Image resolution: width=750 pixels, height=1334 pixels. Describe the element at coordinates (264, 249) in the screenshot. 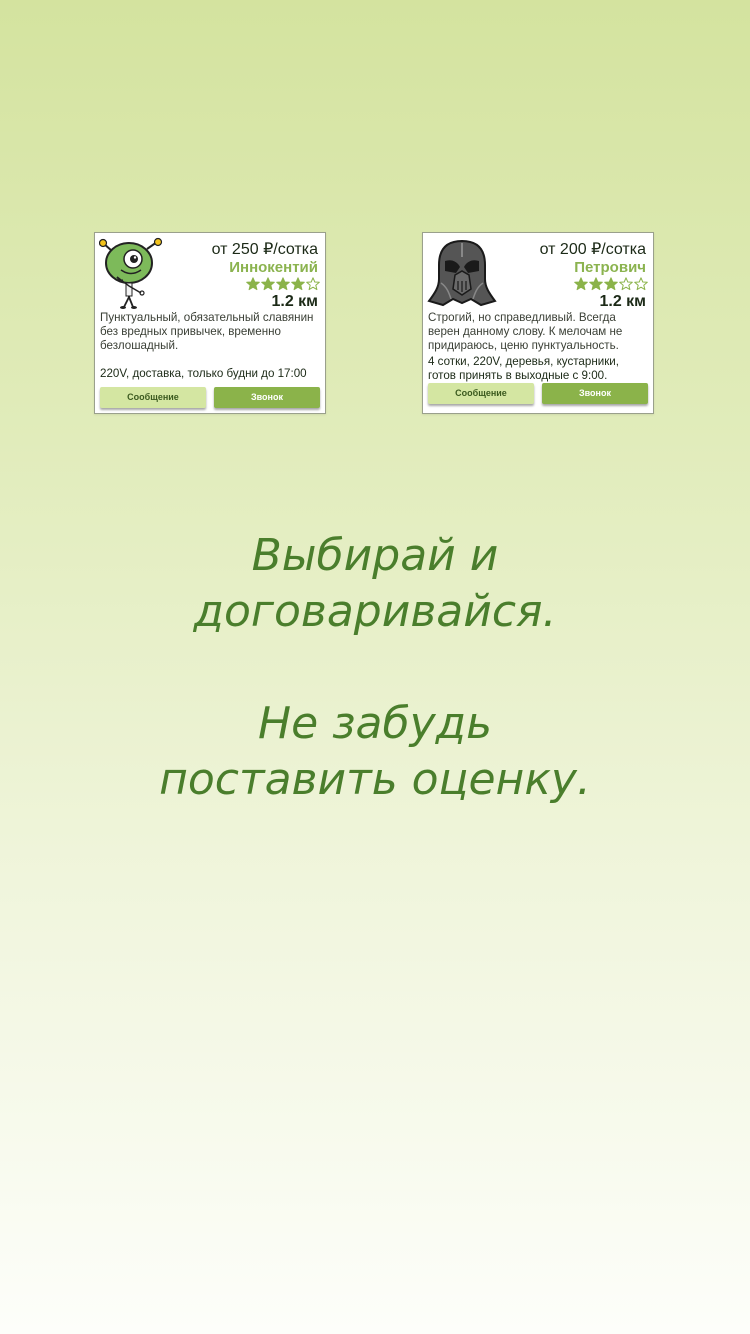

I see `price-label: от 250 ₽/сотка` at that location.